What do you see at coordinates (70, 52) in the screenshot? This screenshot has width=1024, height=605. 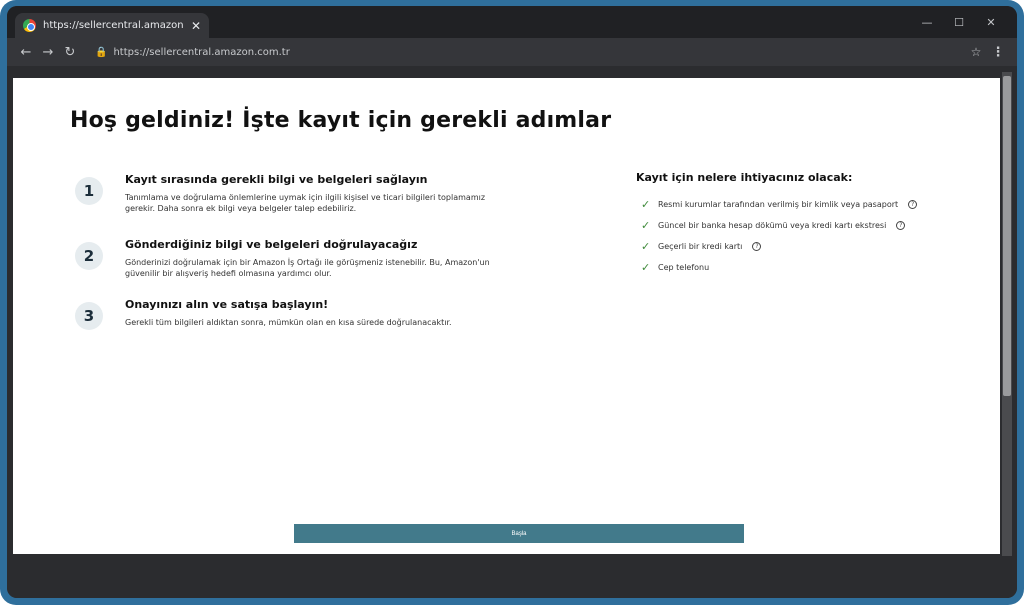 I see `reload-icon: ↻` at bounding box center [70, 52].